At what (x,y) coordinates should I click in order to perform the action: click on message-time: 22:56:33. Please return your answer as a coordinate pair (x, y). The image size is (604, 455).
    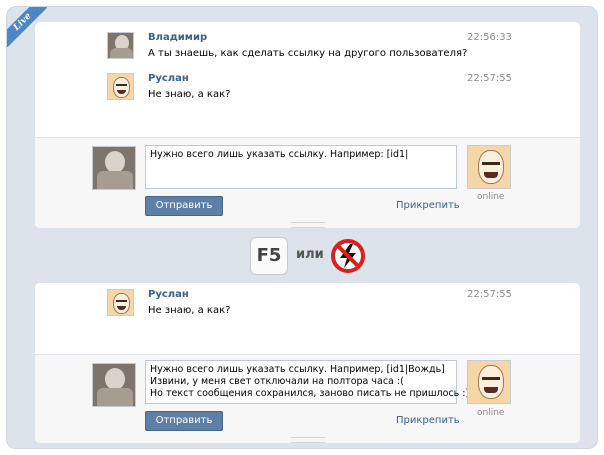
    Looking at the image, I should click on (489, 37).